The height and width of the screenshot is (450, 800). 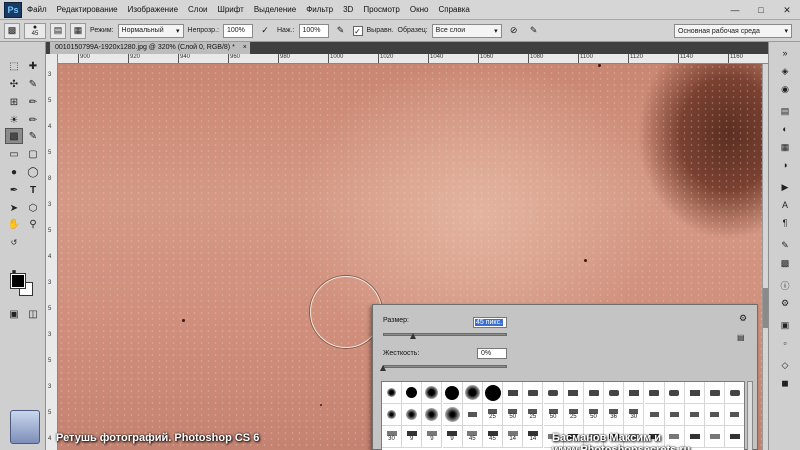 I want to click on clone-source-panel-icon: ▦, so click(x=78, y=30).